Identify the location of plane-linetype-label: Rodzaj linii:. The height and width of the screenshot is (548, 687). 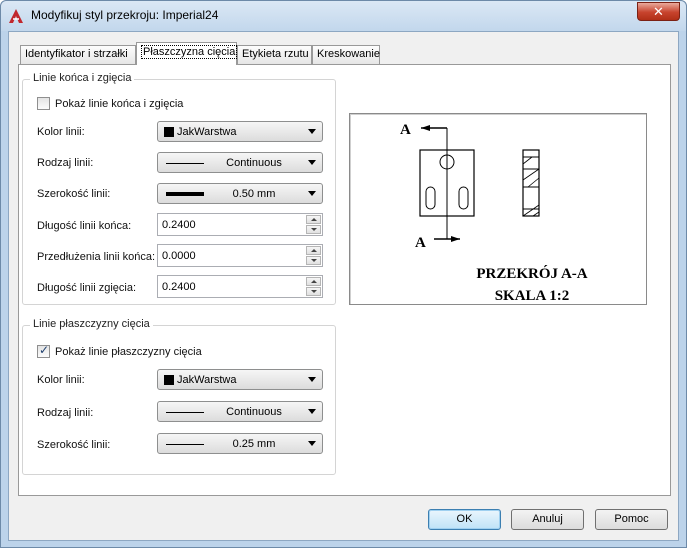
(65, 413).